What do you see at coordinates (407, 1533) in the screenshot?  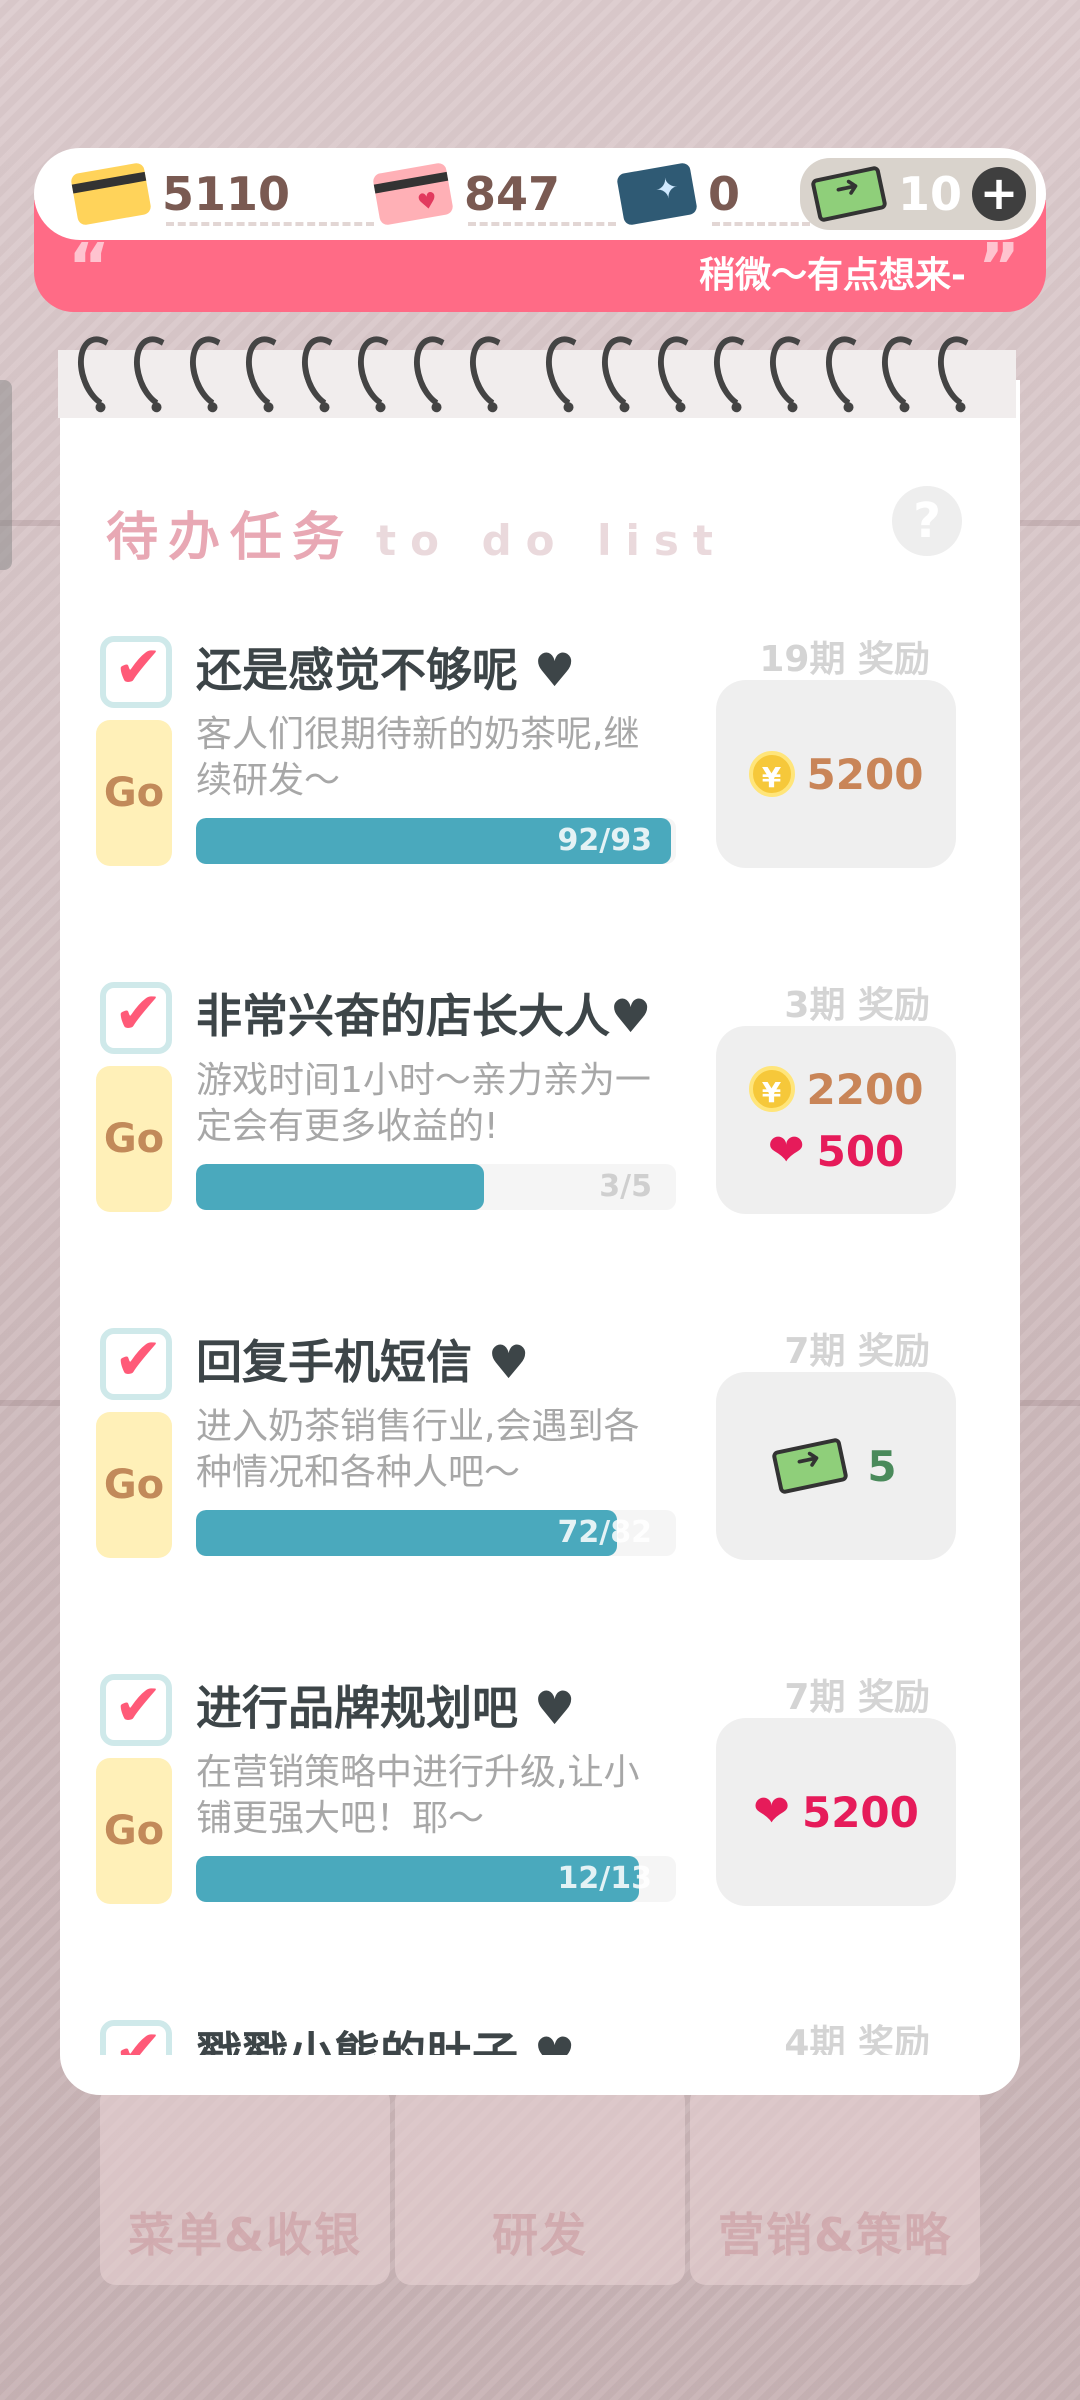 I see `progress-fill` at bounding box center [407, 1533].